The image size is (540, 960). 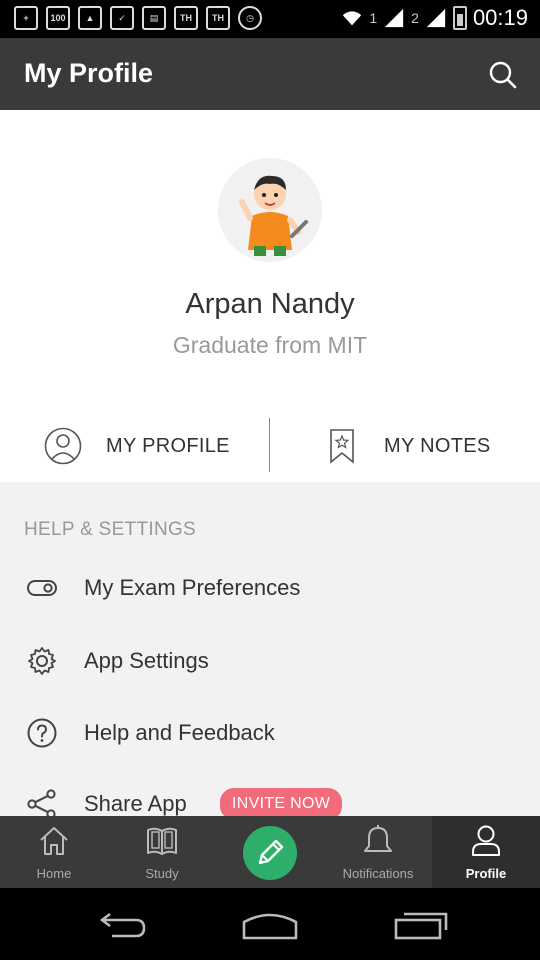 I want to click on tabs-divider, so click(x=269, y=445).